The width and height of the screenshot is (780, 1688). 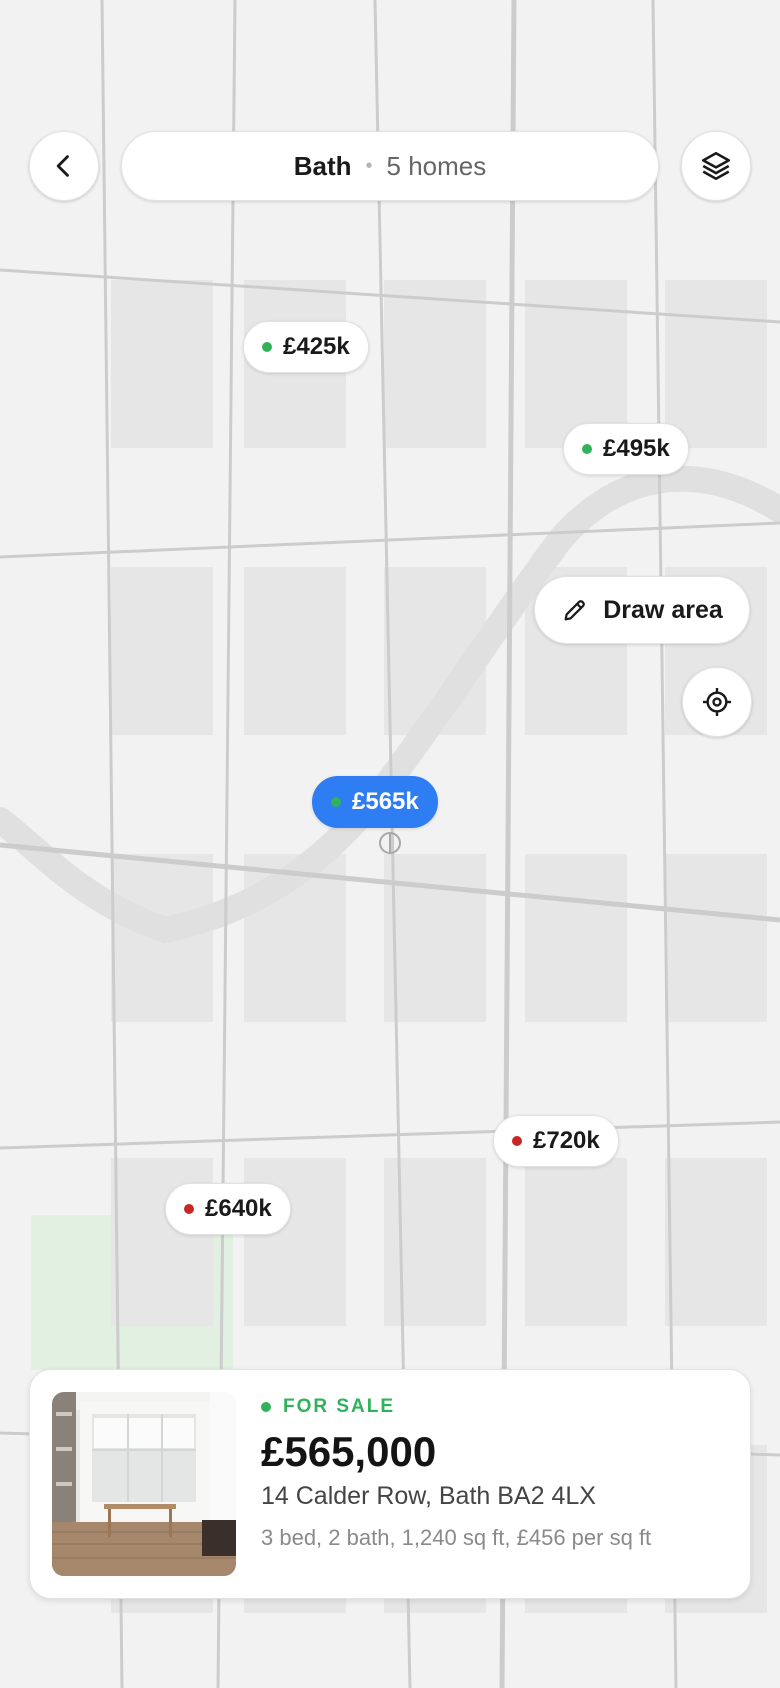 I want to click on price-pin-495k: £495k, so click(x=626, y=449).